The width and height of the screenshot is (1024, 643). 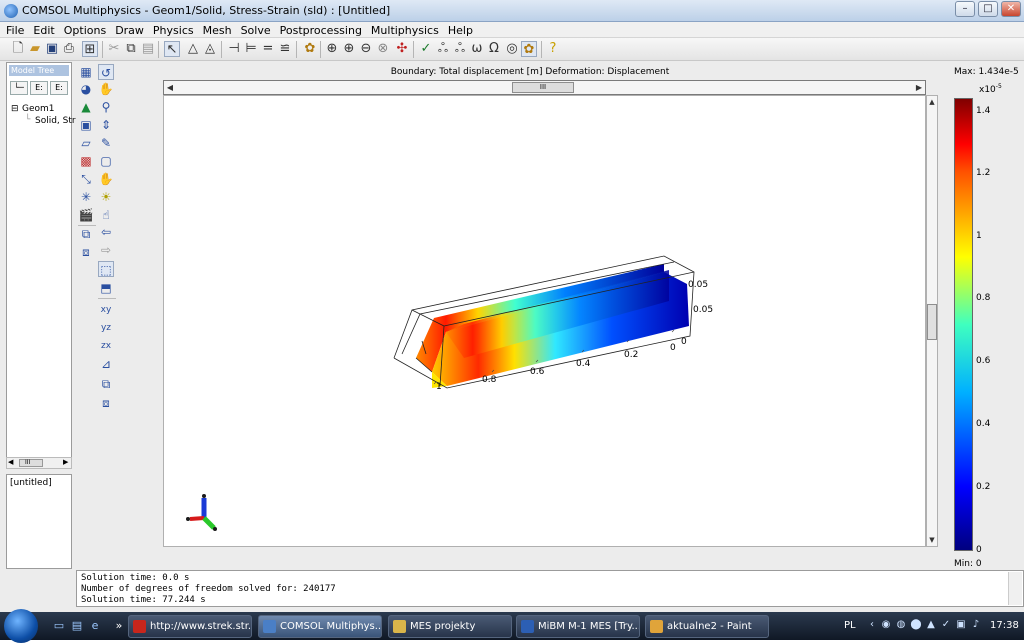 I want to click on solve-problem-icon: Ω, so click(x=494, y=49).